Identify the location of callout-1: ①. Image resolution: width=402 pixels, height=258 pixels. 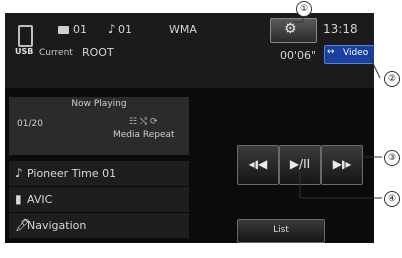
(304, 9).